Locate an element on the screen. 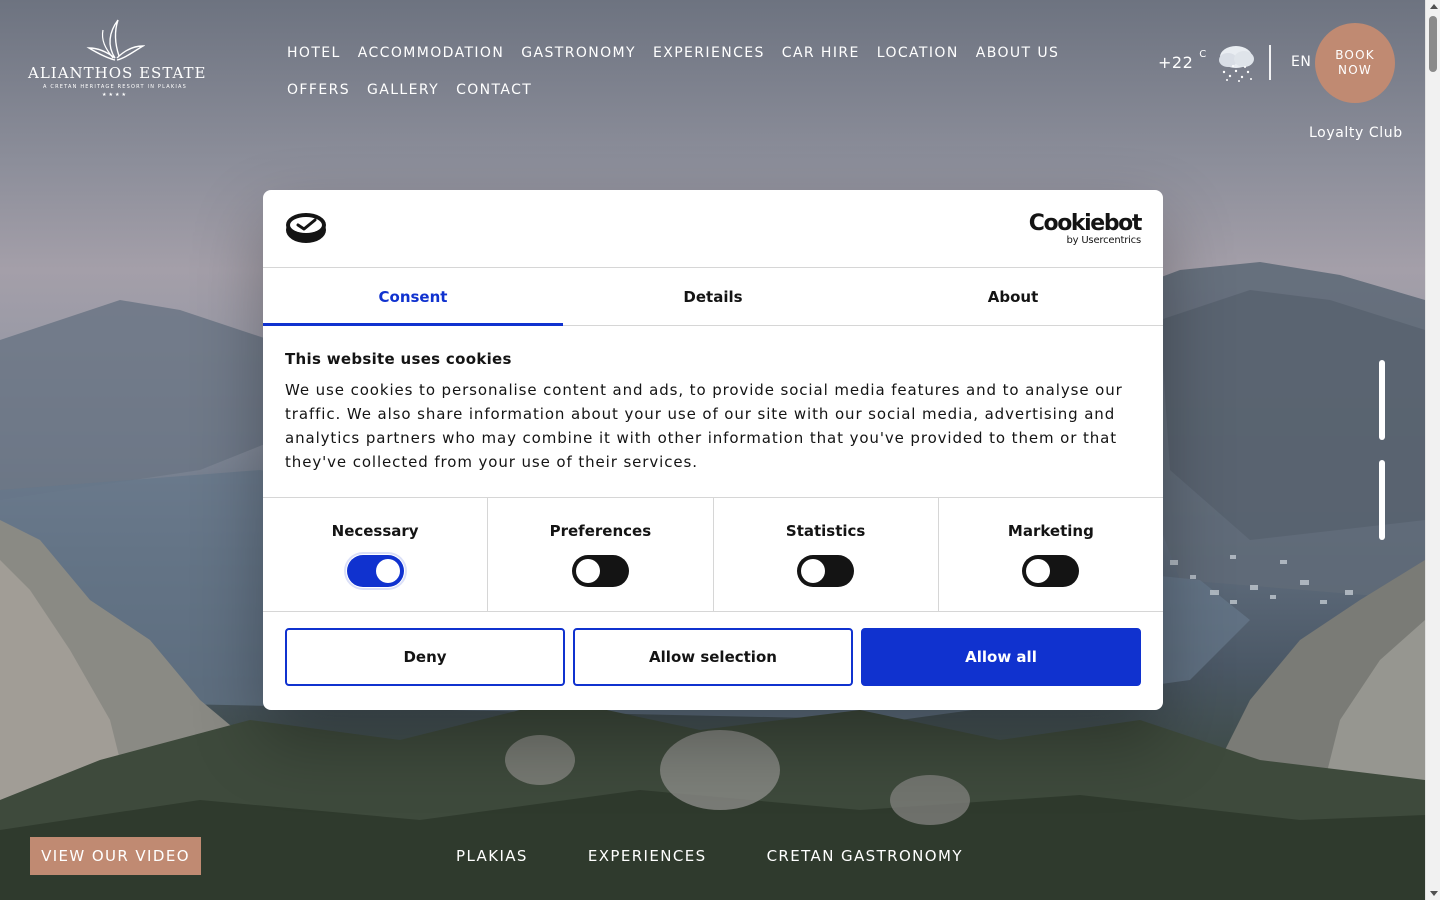 This screenshot has height=900, width=1440. scroll-down-arrow-icon is located at coordinates (1434, 893).